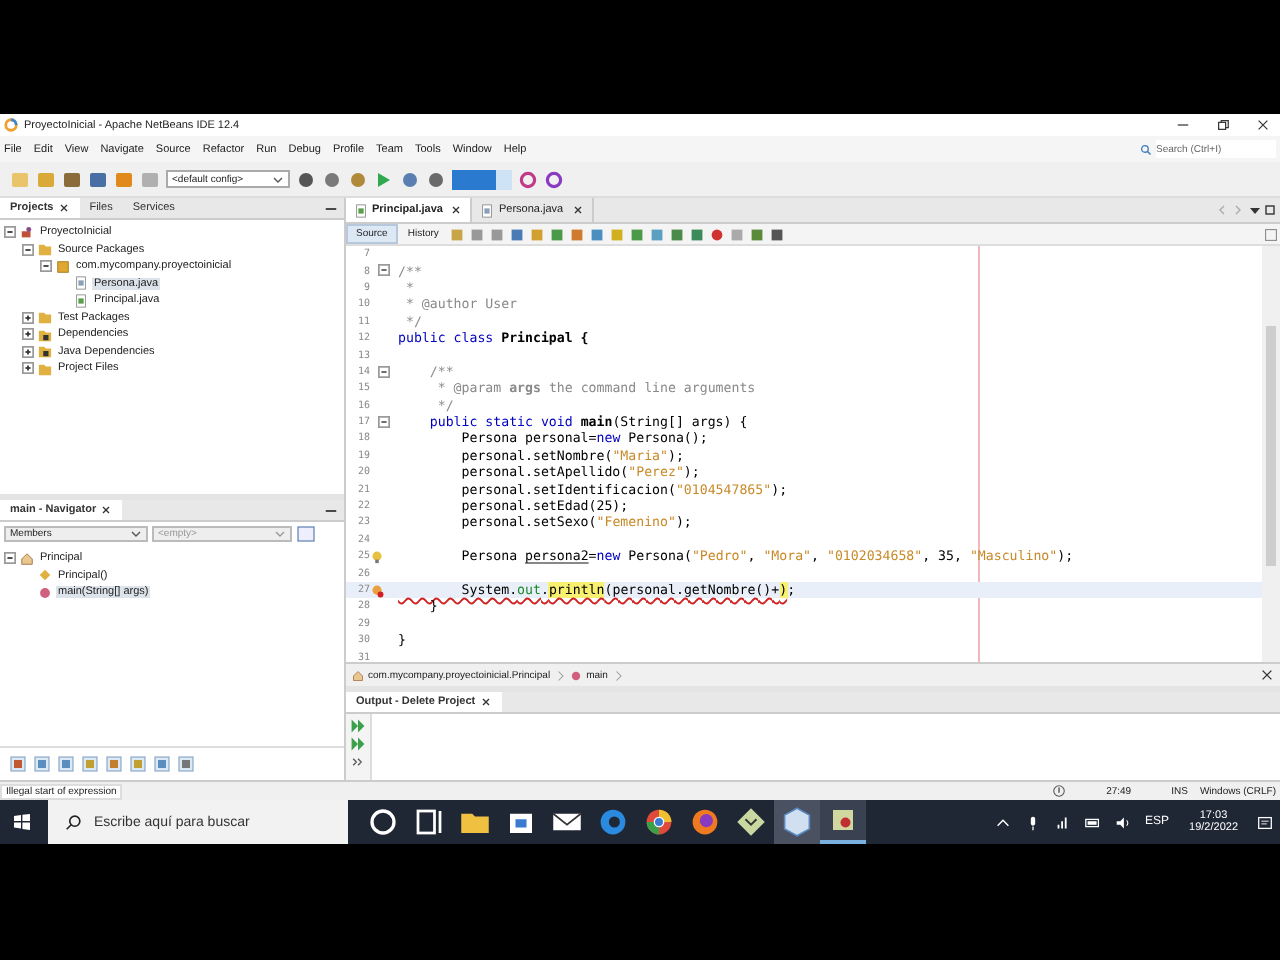 Image resolution: width=1280 pixels, height=960 pixels. What do you see at coordinates (11, 125) in the screenshot?
I see `app-logo-icon` at bounding box center [11, 125].